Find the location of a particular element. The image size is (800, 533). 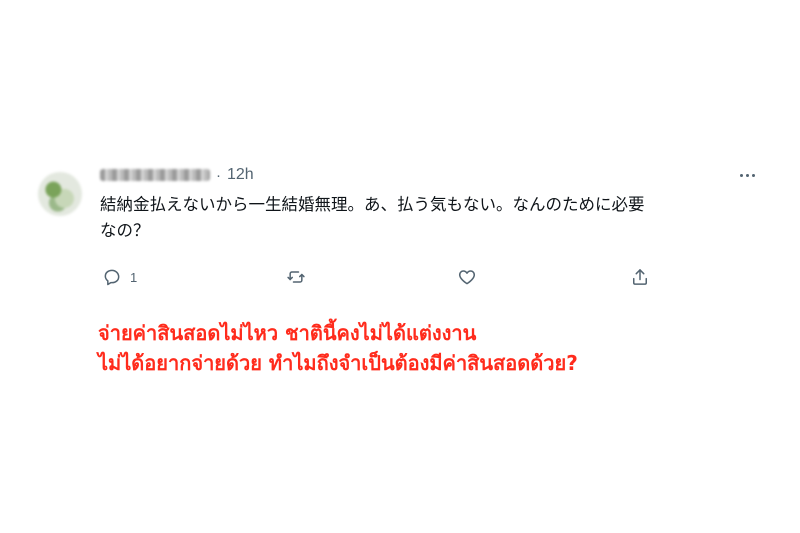

reply-button: 1 is located at coordinates (119, 277).